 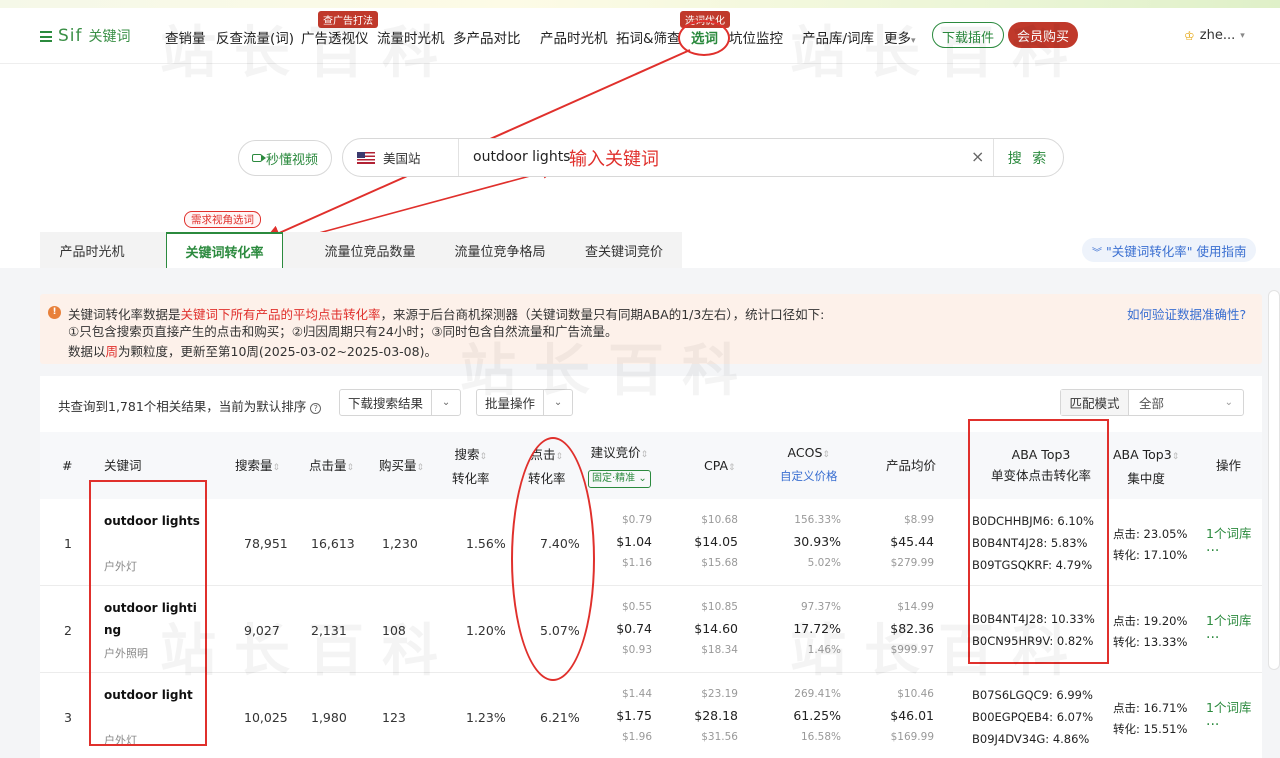 I want to click on side-scrollbar, so click(x=1274, y=480).